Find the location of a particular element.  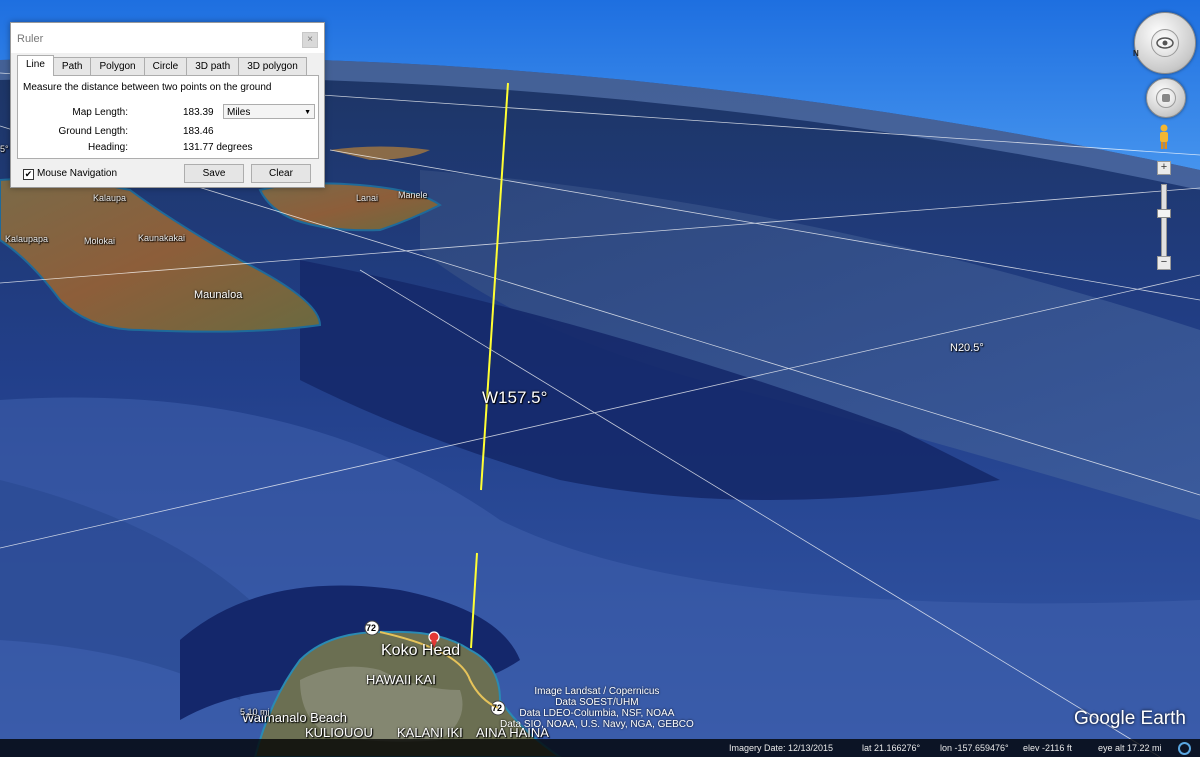

elevation-readout: elev -2116 ft is located at coordinates (1047, 748).